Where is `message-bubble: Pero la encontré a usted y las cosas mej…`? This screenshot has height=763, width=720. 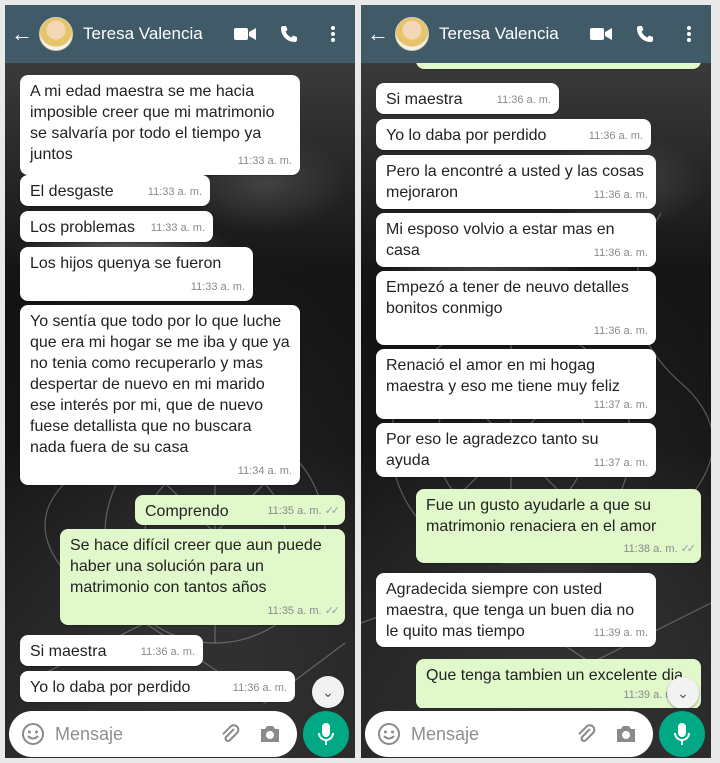 message-bubble: Pero la encontré a usted y las cosas mej… is located at coordinates (516, 182).